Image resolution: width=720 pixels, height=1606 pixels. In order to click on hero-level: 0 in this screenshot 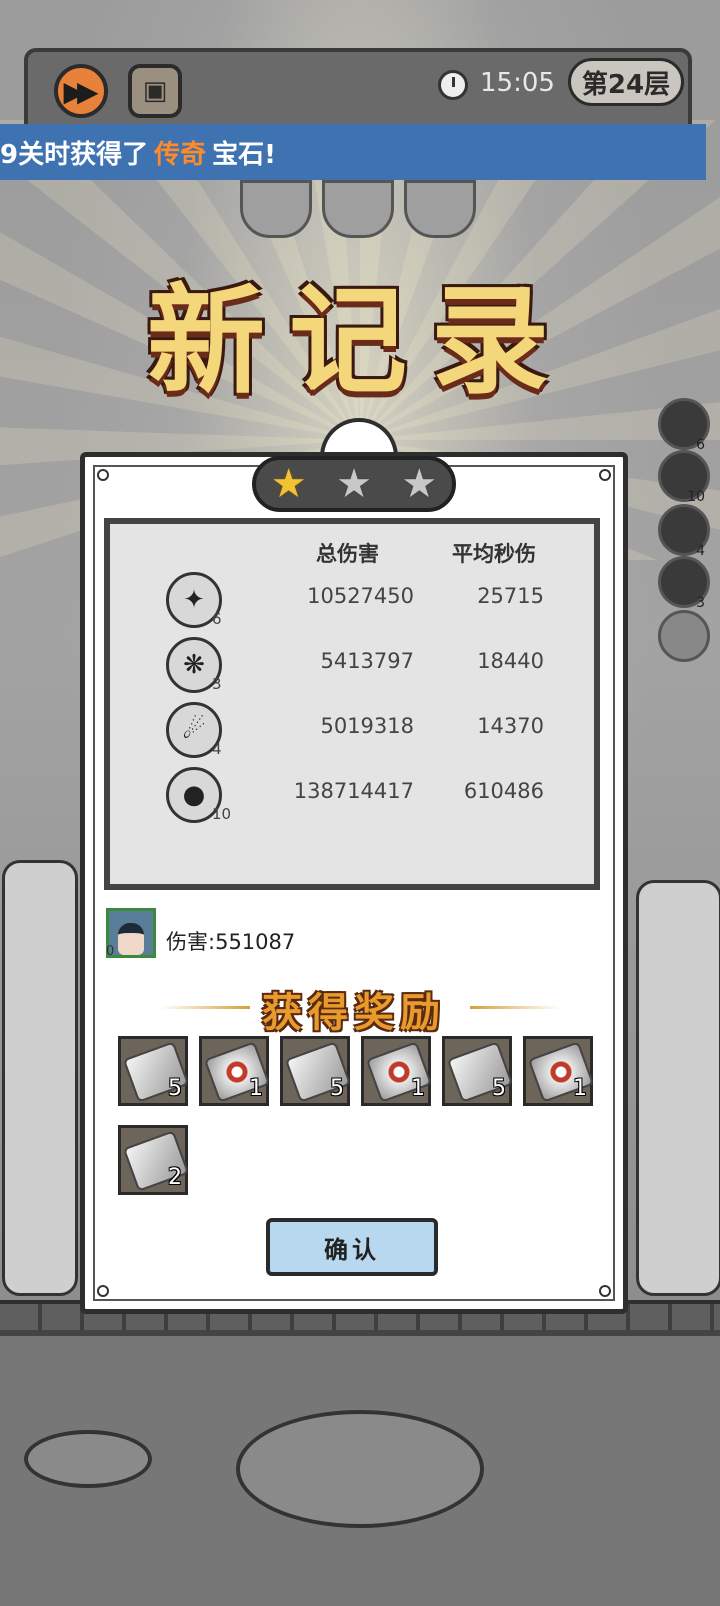, I will do `click(110, 951)`.